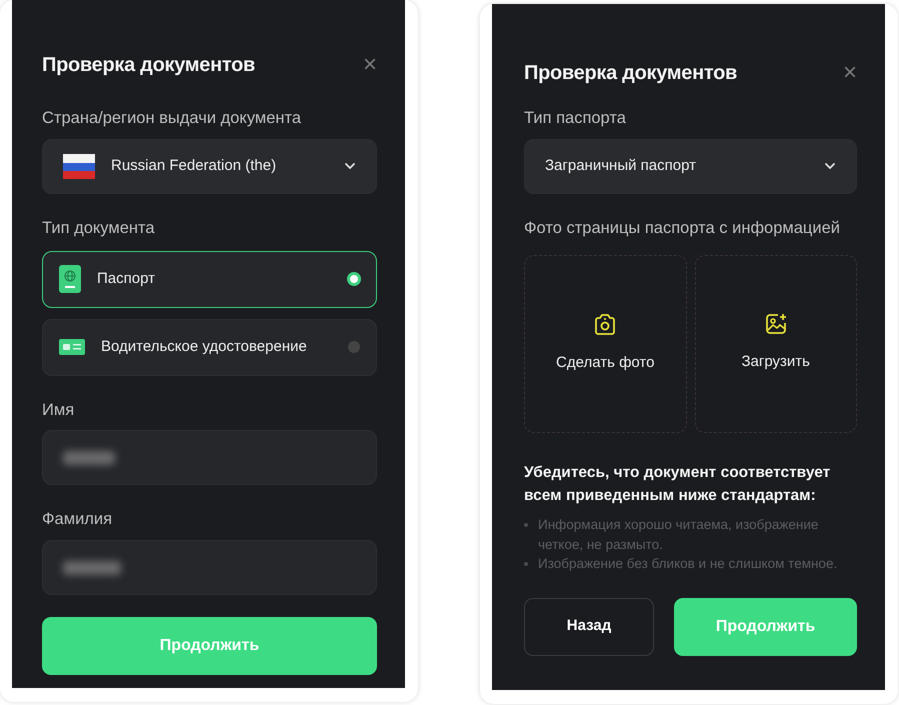 Image resolution: width=899 pixels, height=705 pixels. What do you see at coordinates (72, 347) in the screenshot?
I see `id-card-icon` at bounding box center [72, 347].